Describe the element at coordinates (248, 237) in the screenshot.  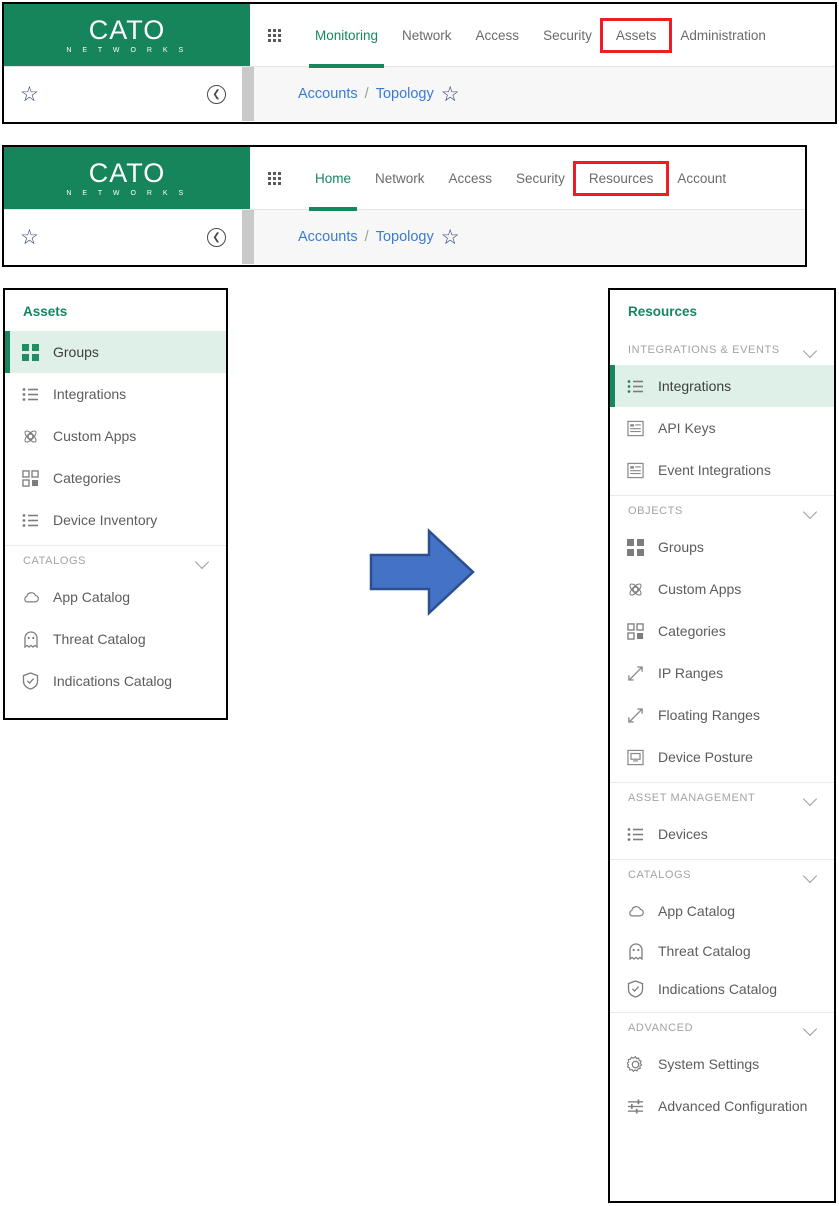
I see `panel-divider-after` at that location.